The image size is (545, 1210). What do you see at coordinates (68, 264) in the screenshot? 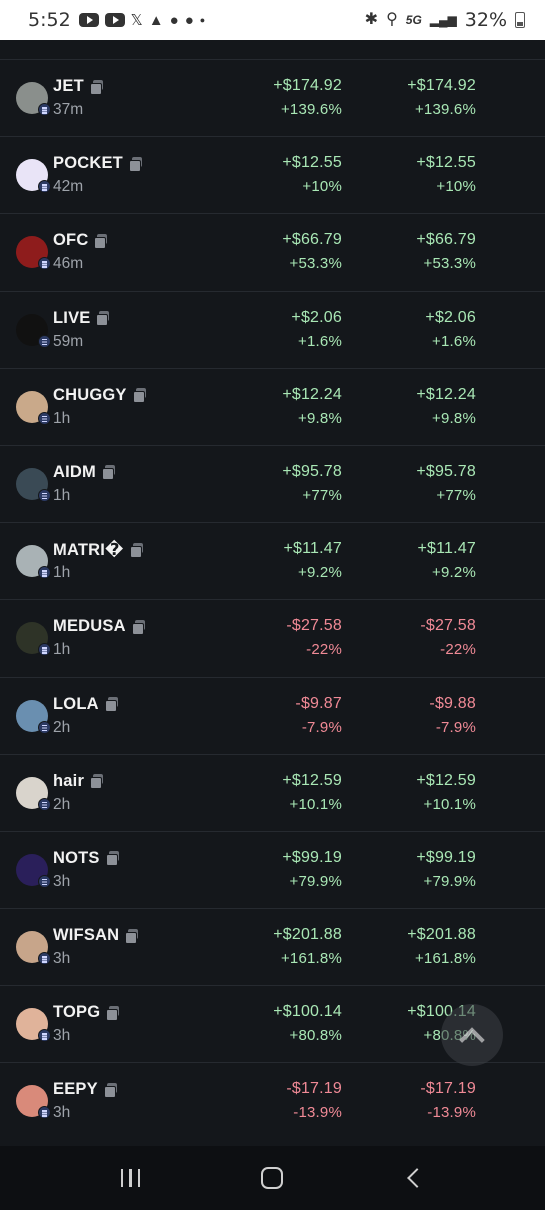
I see `token-age: 46m` at bounding box center [68, 264].